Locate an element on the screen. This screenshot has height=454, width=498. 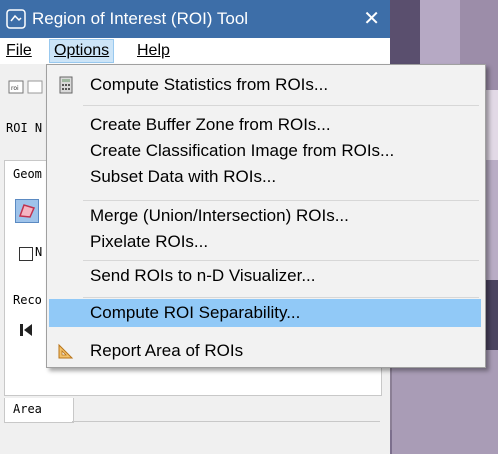
title-bar: Region of Interest (ROI) Tool ✕ is located at coordinates (195, 19).